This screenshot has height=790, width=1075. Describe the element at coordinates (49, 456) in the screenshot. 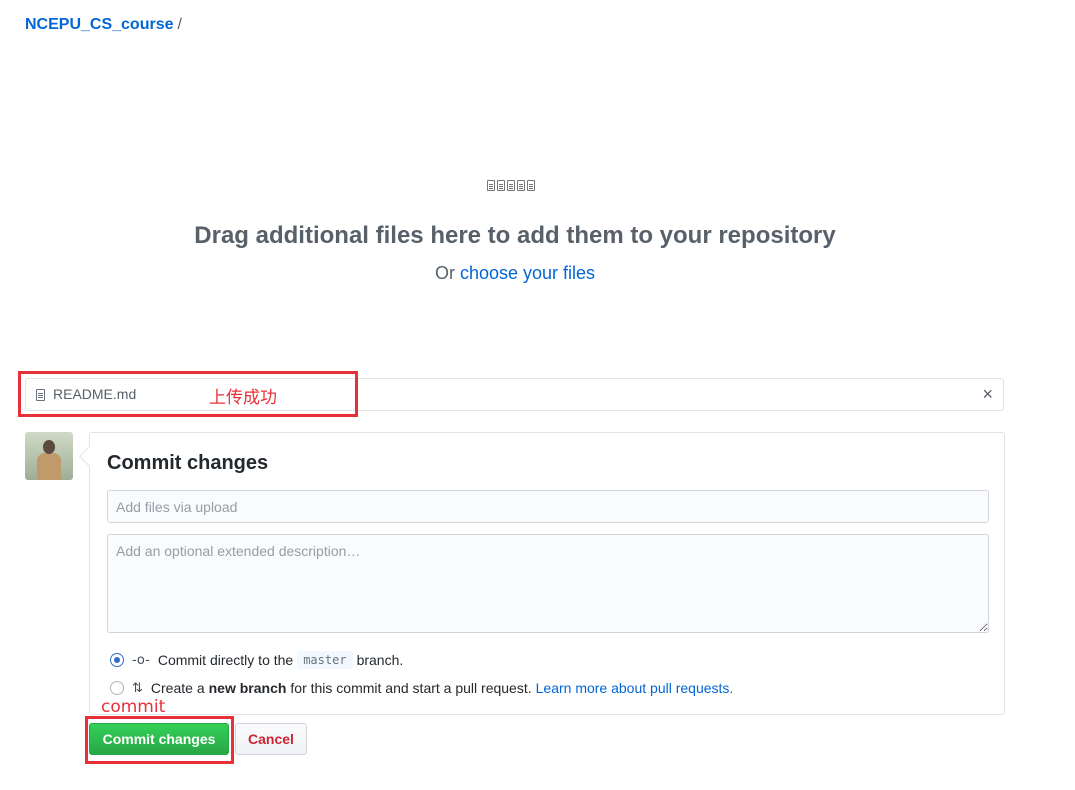

I see `avatar` at that location.